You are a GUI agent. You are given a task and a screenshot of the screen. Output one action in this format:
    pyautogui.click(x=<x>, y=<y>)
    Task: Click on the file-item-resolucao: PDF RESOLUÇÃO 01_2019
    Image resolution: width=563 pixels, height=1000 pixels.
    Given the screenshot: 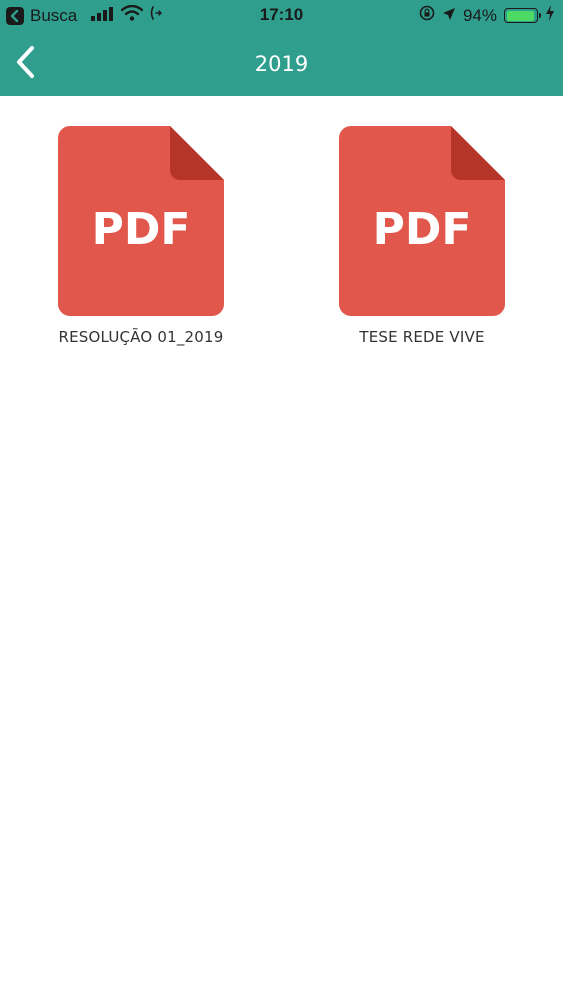 What is the action you would take?
    pyautogui.click(x=141, y=235)
    